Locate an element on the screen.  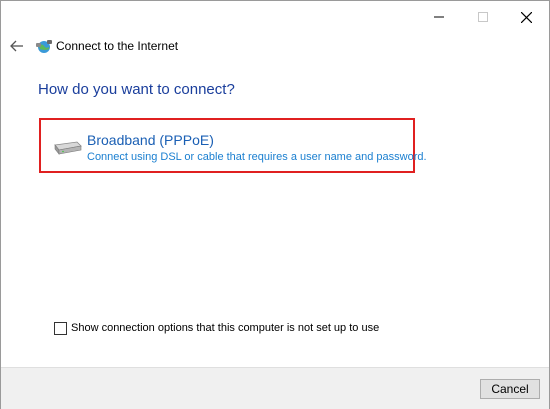
close-button is located at coordinates (526, 17).